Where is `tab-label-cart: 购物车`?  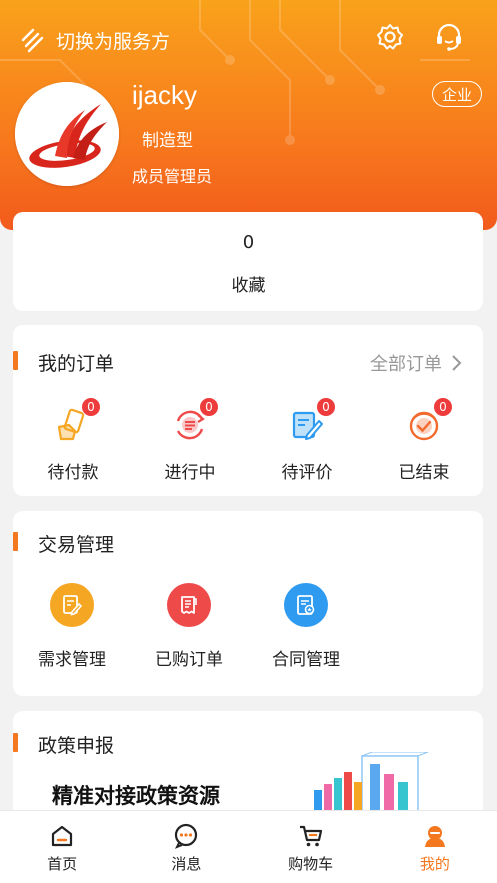 tab-label-cart: 购物车 is located at coordinates (311, 864).